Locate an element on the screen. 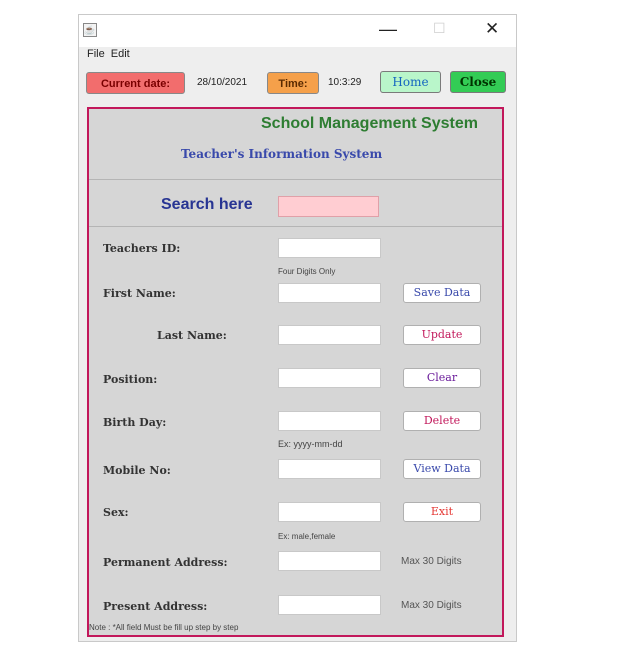 This screenshot has height=666, width=634. teacher-id-hint: Four Digits Only is located at coordinates (307, 271).